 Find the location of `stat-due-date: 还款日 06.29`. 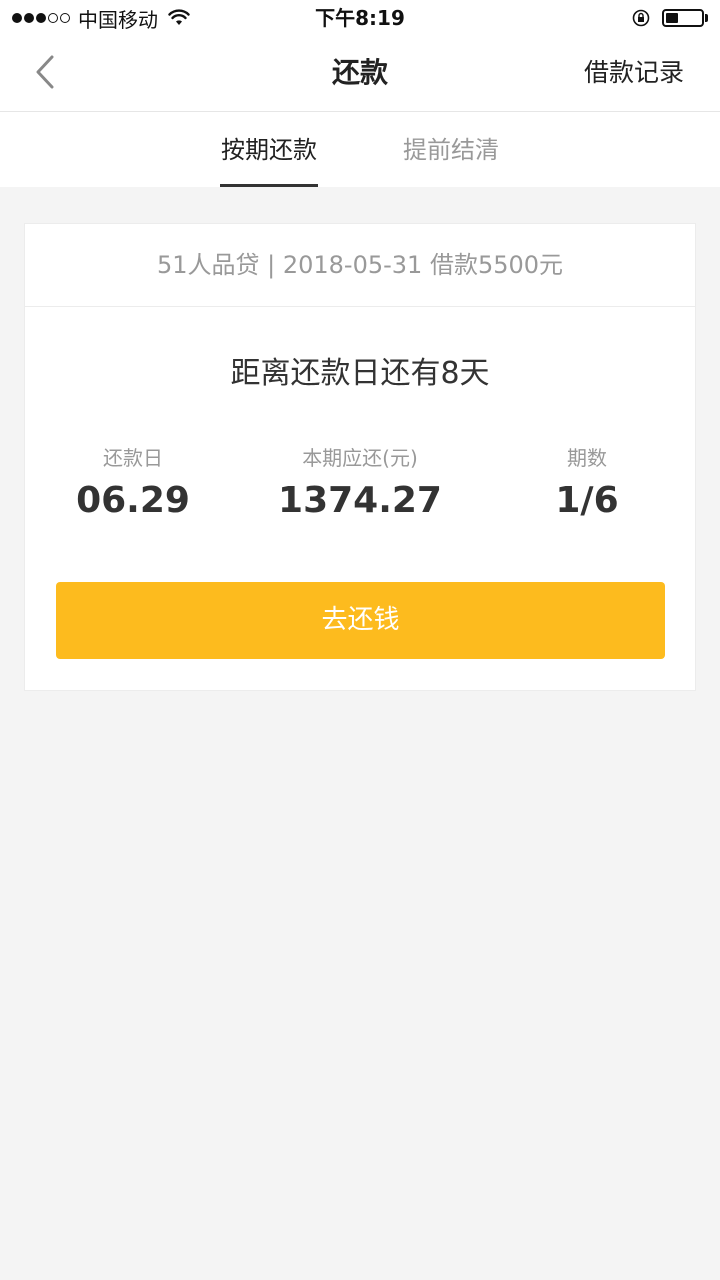

stat-due-date: 还款日 06.29 is located at coordinates (133, 484).